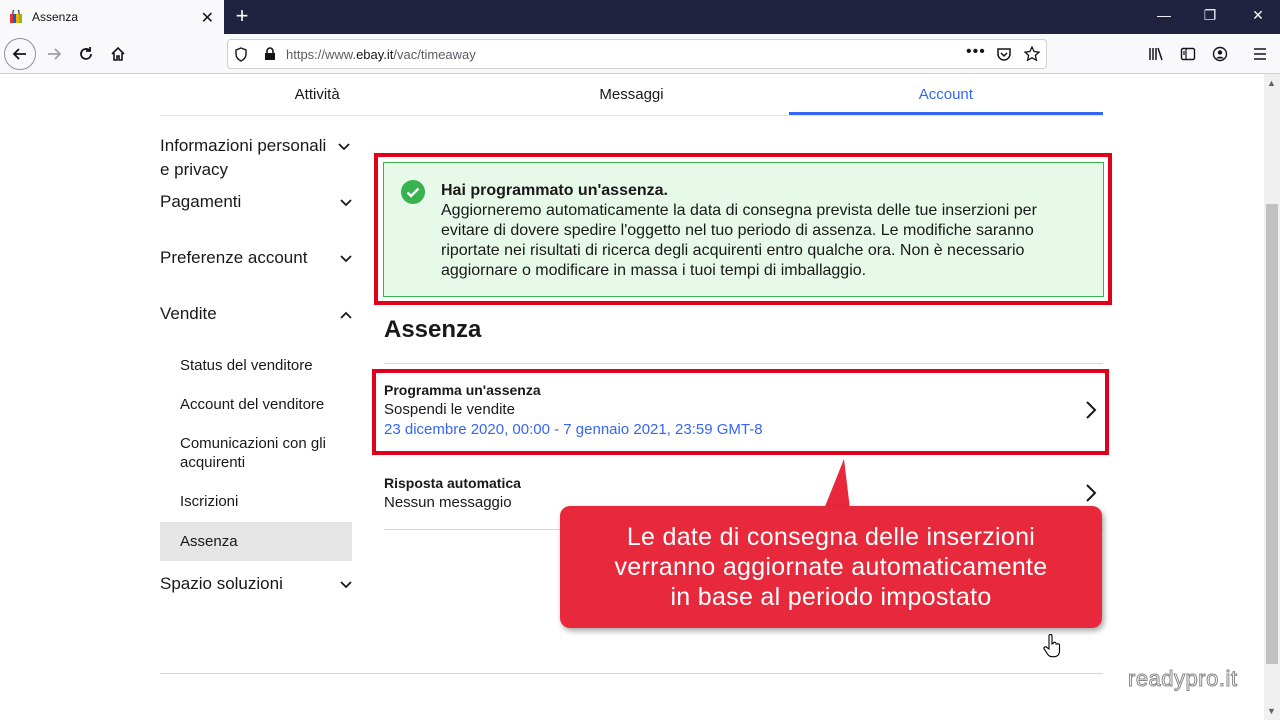 This screenshot has width=1280, height=720. Describe the element at coordinates (554, 190) in the screenshot. I see `alert-title: Hai programmato un'assenza.` at that location.